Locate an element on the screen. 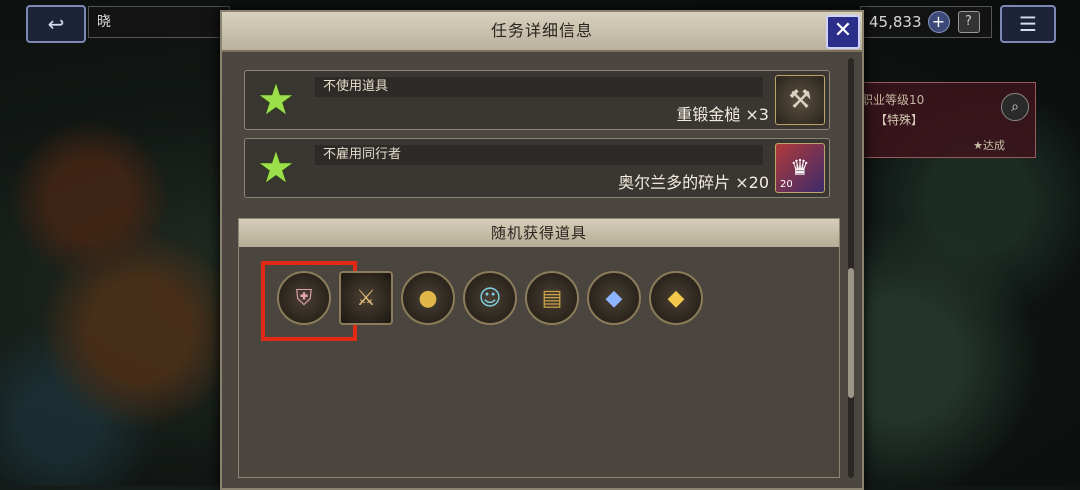  job-level-panel: 职业等级10 【特殊】 ⌕ ★达成 is located at coordinates (948, 120).